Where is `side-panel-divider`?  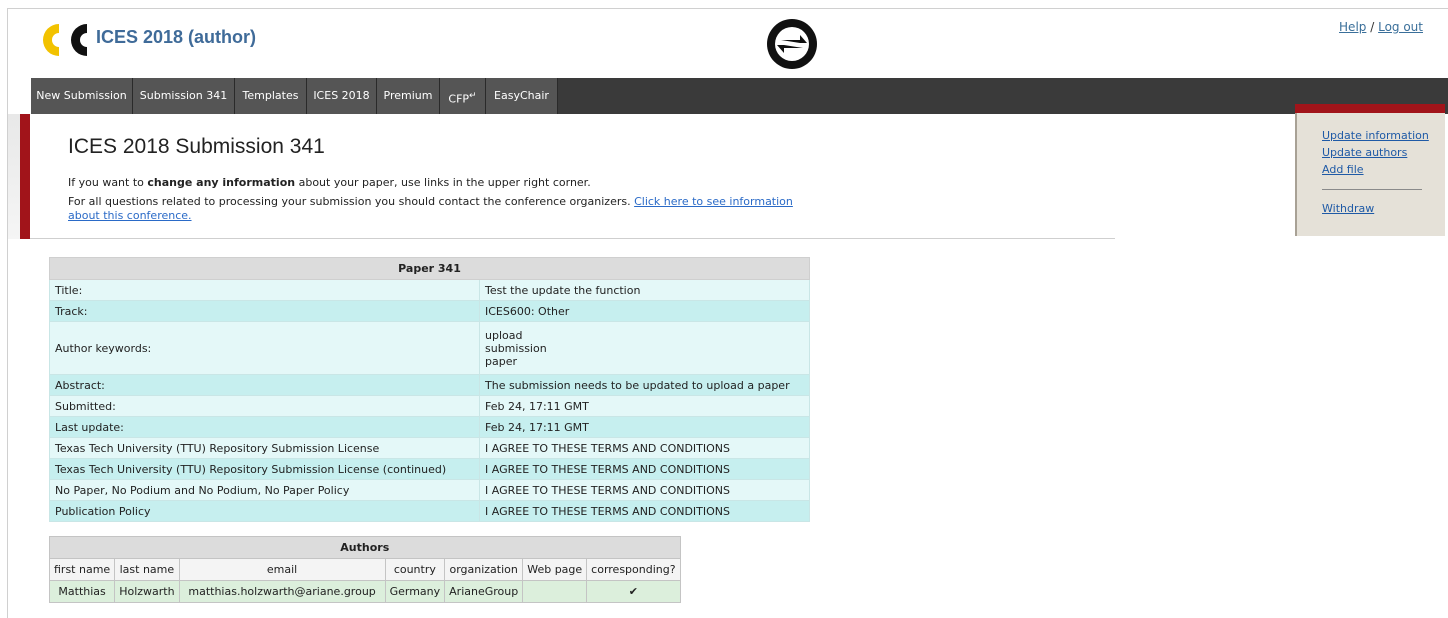 side-panel-divider is located at coordinates (1372, 189).